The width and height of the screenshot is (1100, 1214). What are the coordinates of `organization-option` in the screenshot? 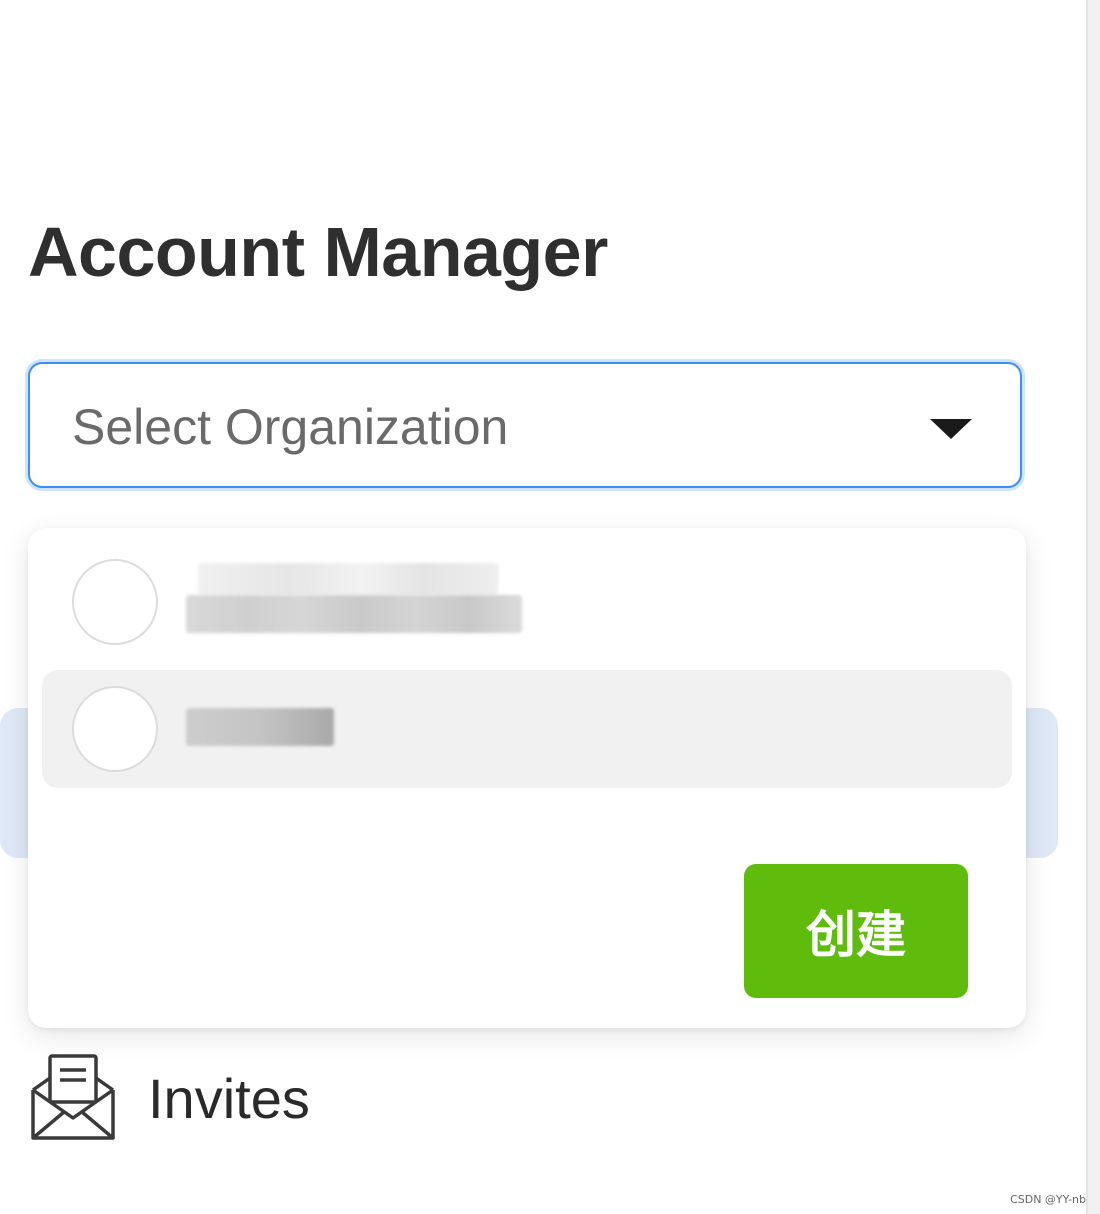 It's located at (527, 602).